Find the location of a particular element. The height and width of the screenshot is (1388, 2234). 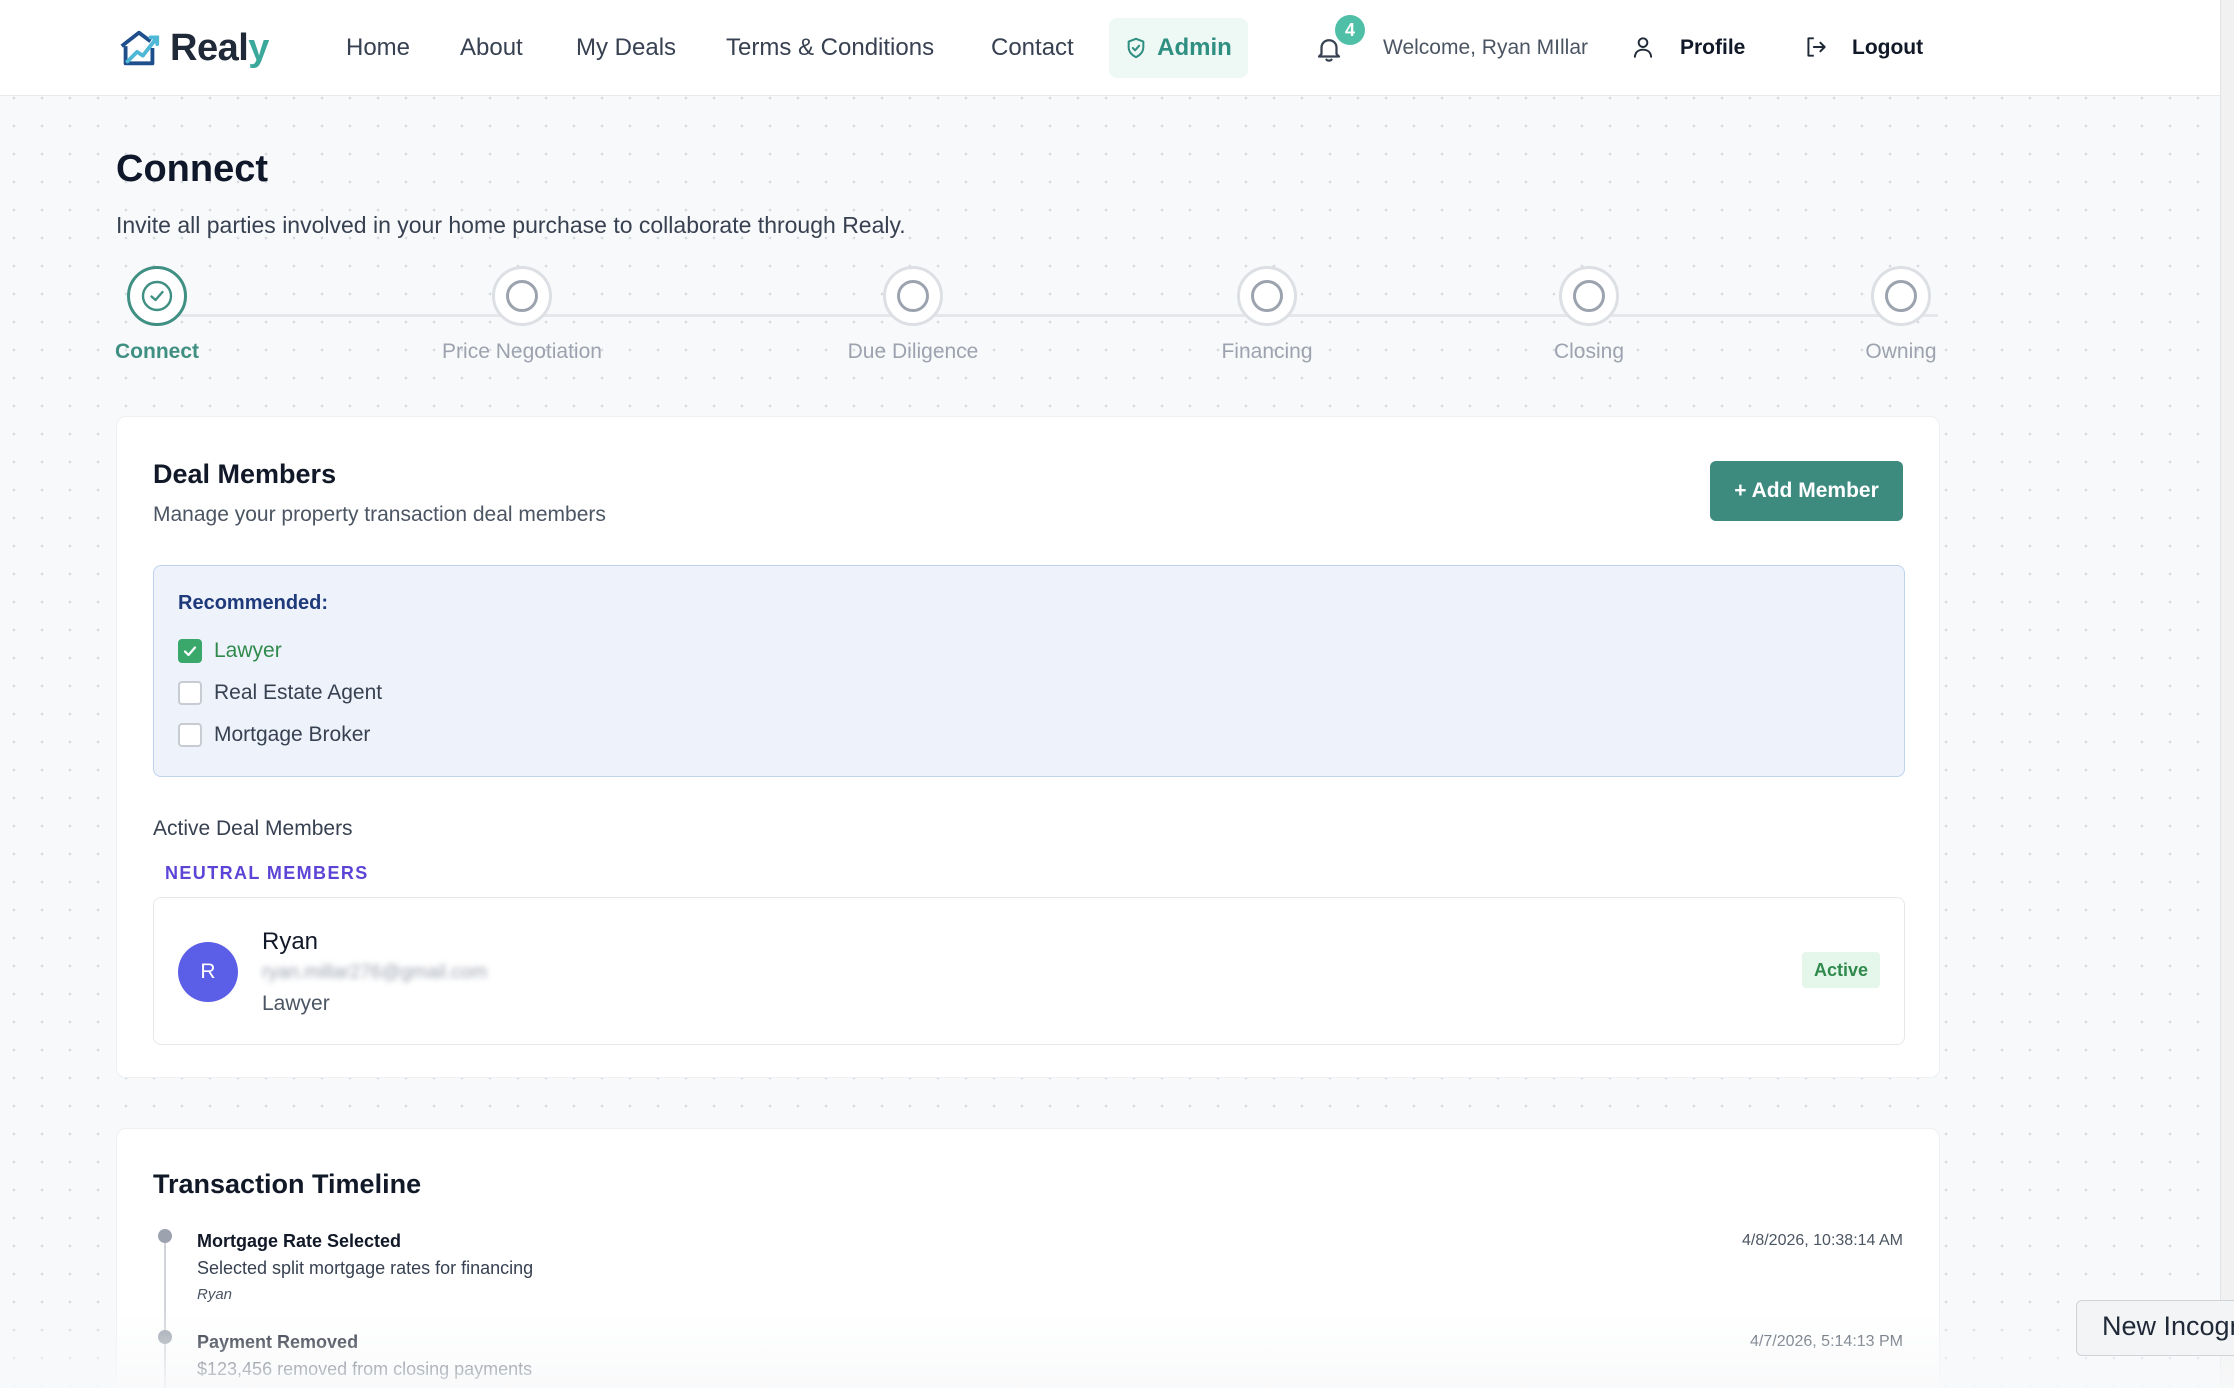

step-label-owning: Owning is located at coordinates (1900, 352).